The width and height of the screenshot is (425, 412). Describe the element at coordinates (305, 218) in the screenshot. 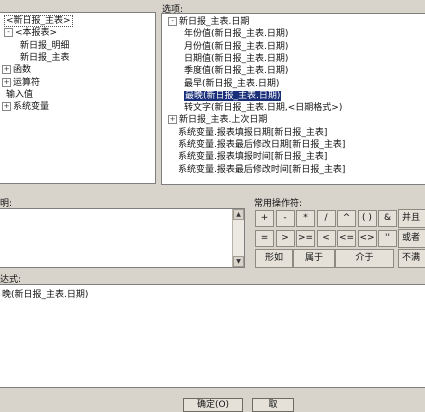

I see `operator-button: *` at that location.